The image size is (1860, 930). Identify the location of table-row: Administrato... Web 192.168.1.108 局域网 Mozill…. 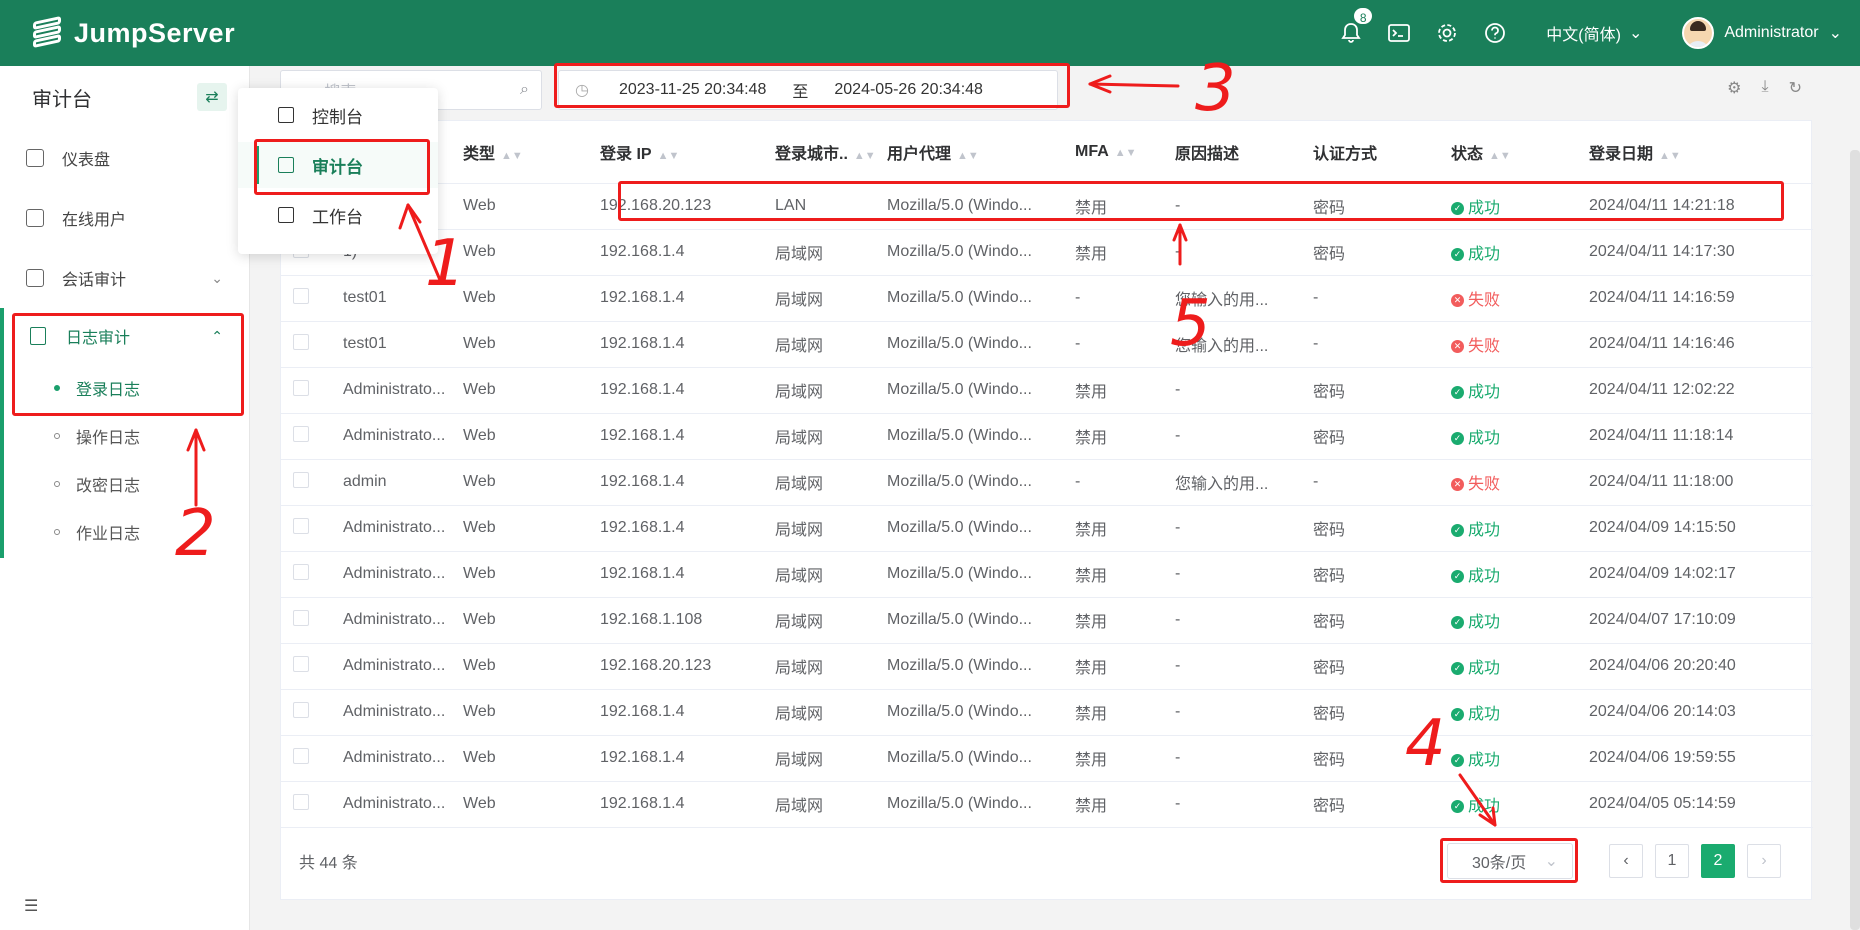
(1047, 620).